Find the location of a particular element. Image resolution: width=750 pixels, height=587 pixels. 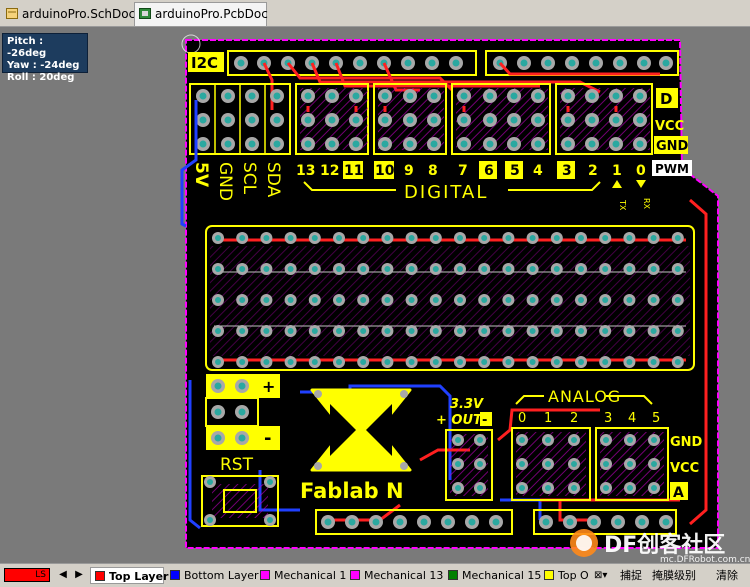

clear-button: 清除 is located at coordinates (727, 575).